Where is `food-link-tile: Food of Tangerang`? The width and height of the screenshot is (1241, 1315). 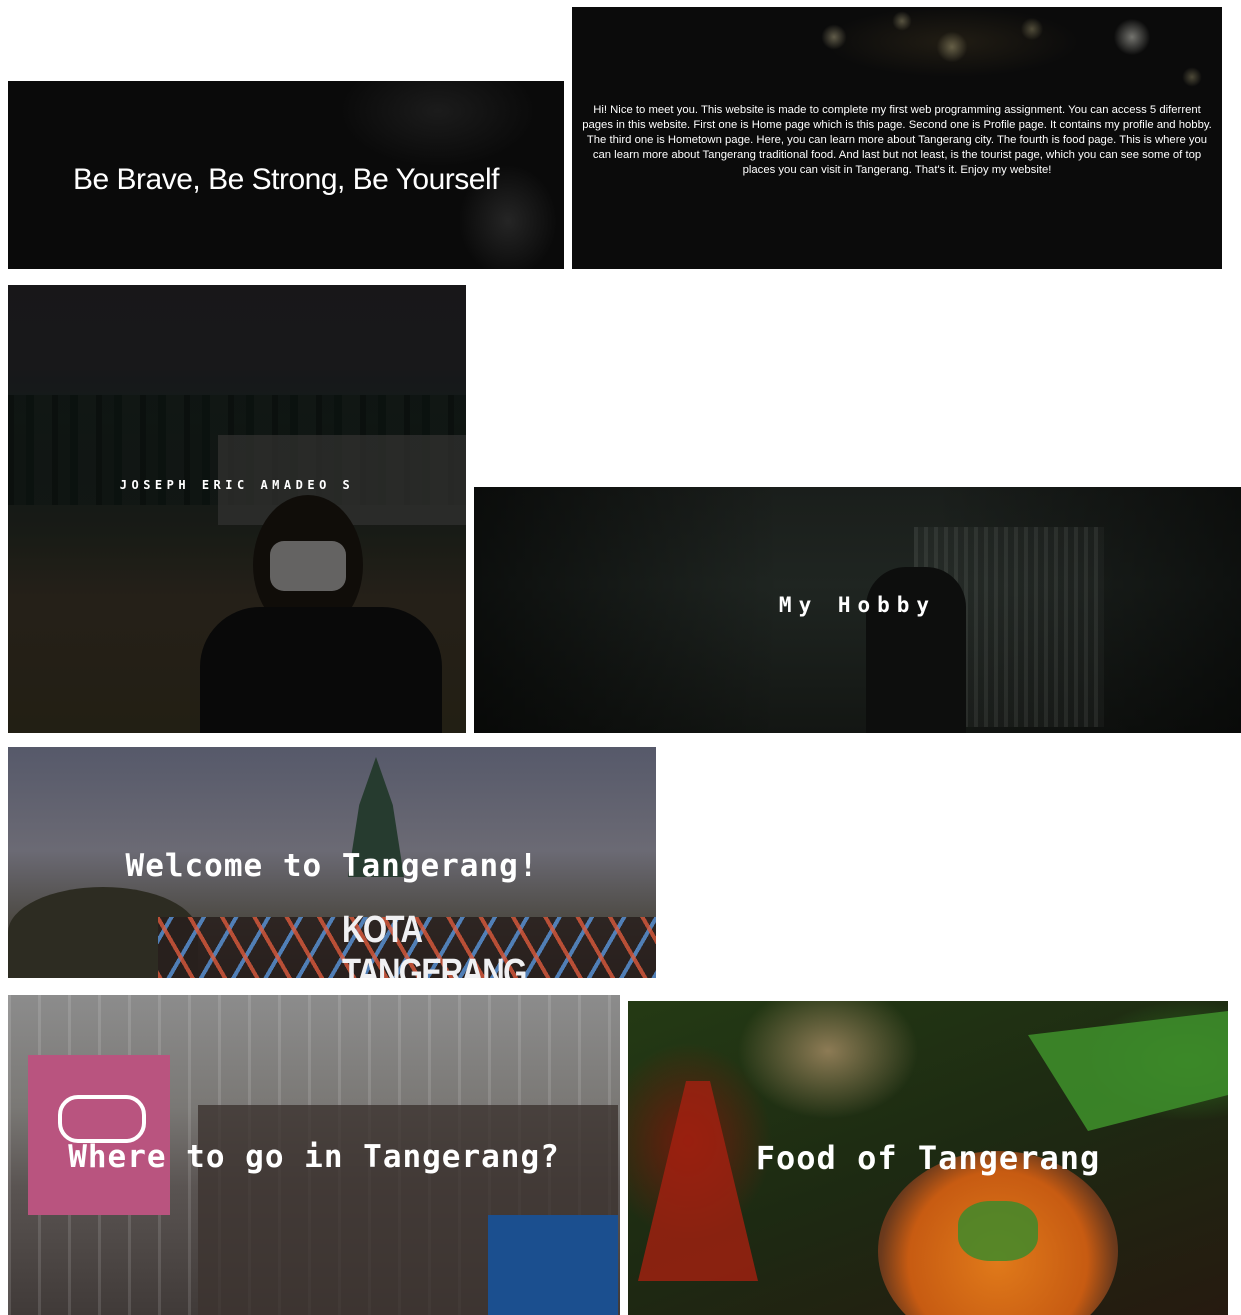
food-link-tile: Food of Tangerang is located at coordinates (928, 1158).